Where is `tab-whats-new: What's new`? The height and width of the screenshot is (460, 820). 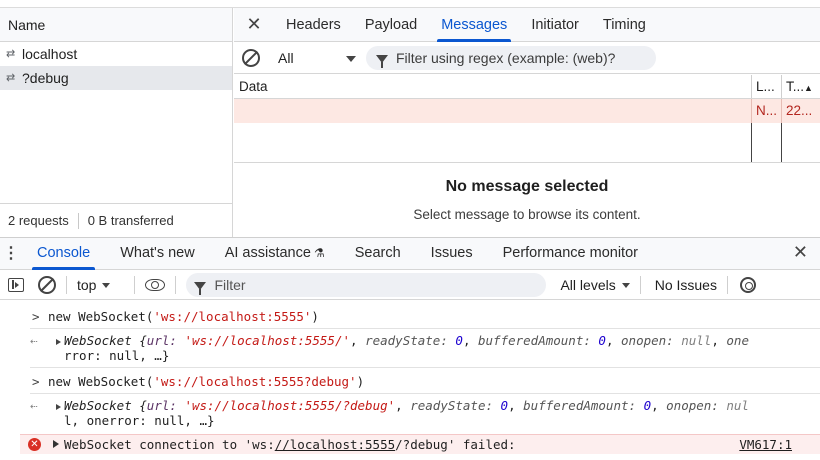 tab-whats-new: What's new is located at coordinates (157, 253).